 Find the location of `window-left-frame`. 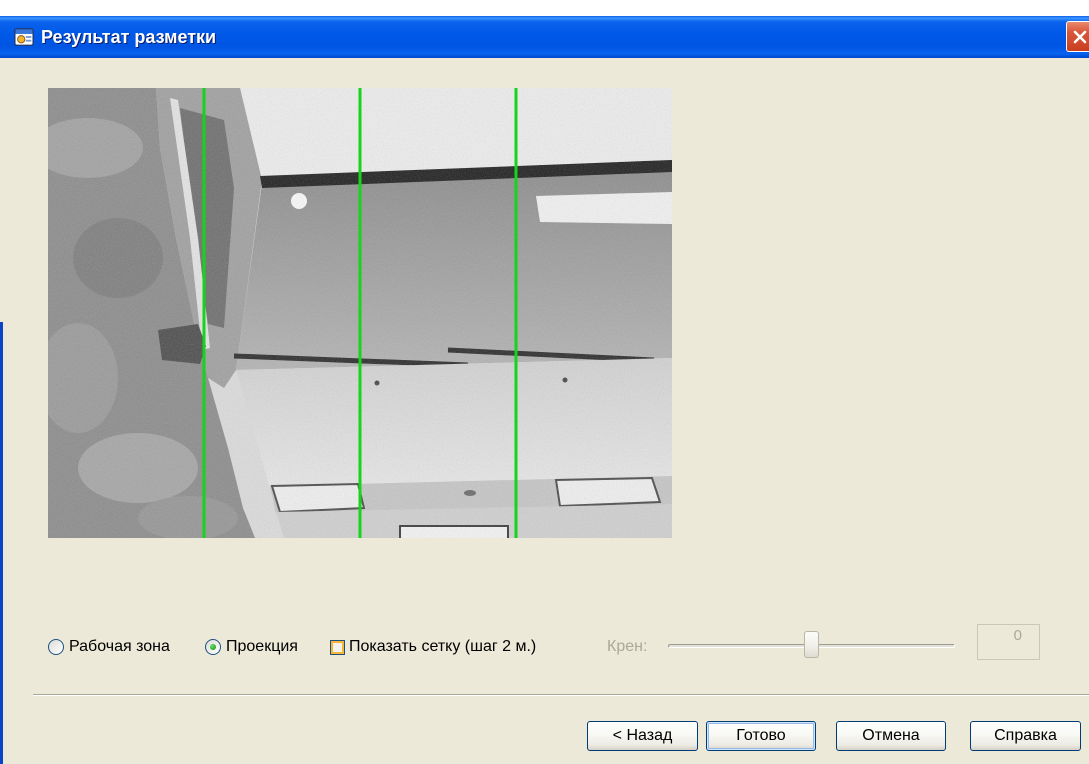

window-left-frame is located at coordinates (1, 543).